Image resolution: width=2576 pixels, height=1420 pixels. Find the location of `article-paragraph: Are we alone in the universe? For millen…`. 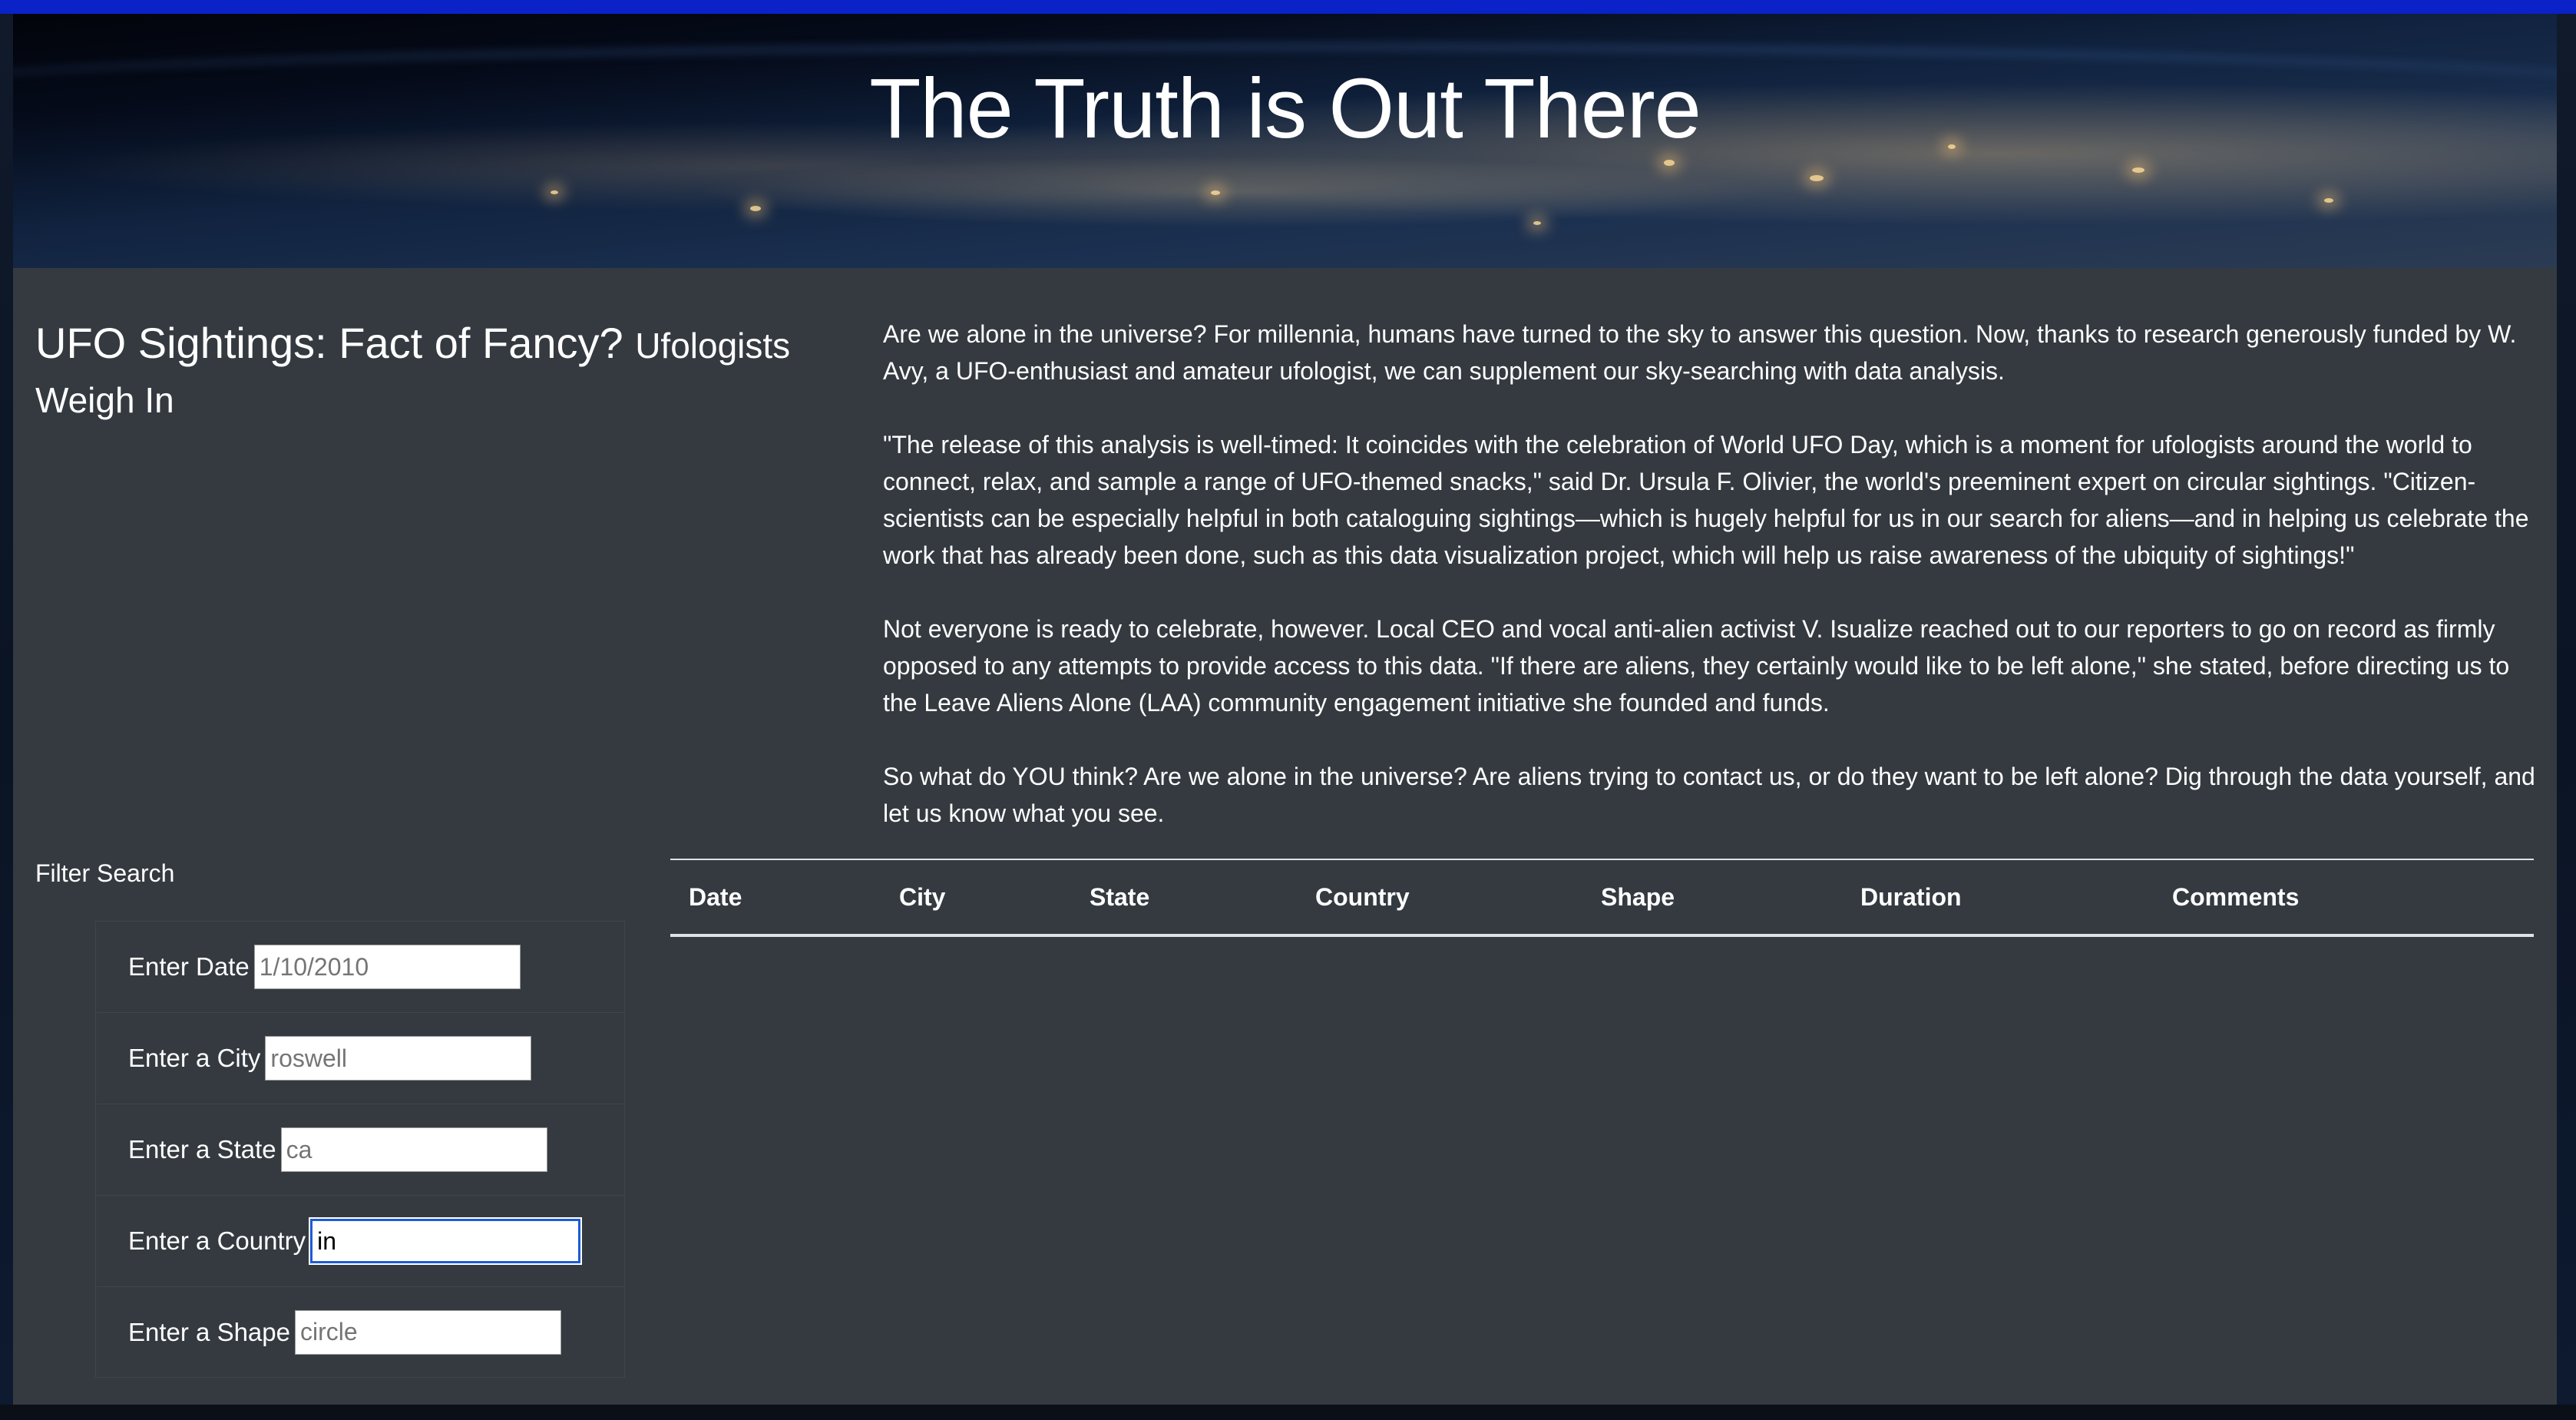

article-paragraph: Are we alone in the universe? For millen… is located at coordinates (1700, 352).